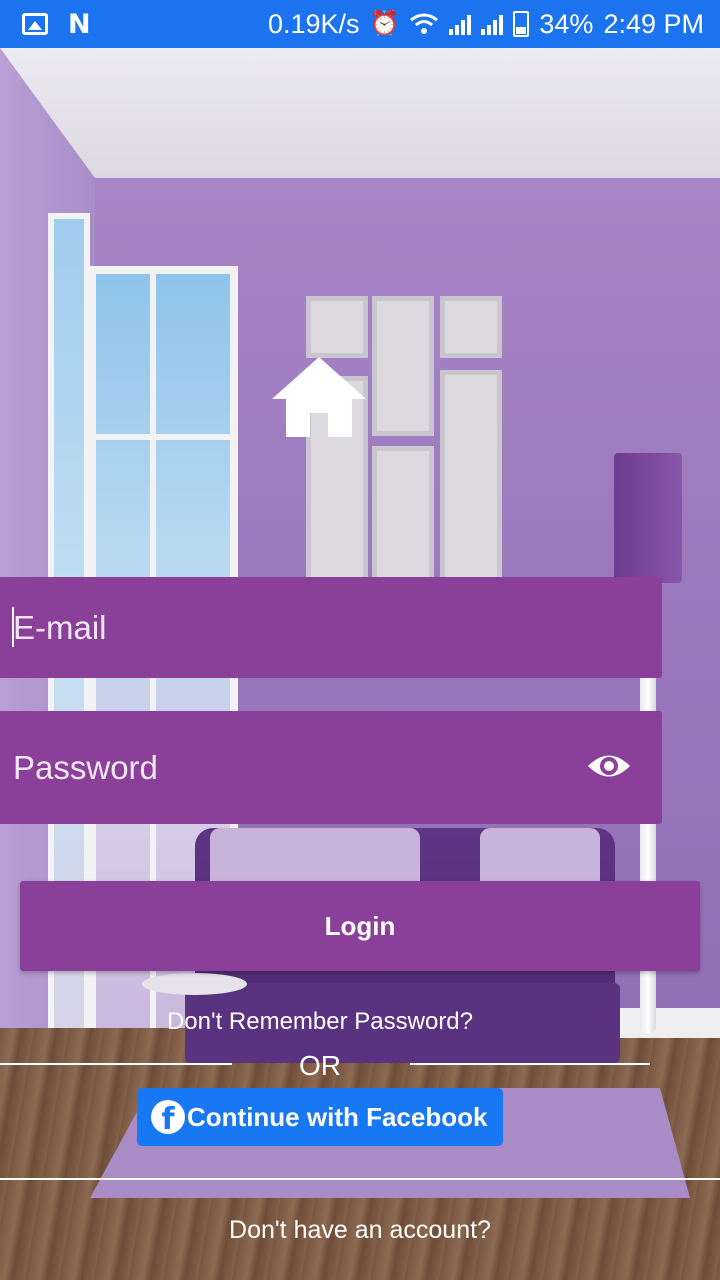 The image size is (720, 1280). I want to click on email-field-container, so click(331, 627).